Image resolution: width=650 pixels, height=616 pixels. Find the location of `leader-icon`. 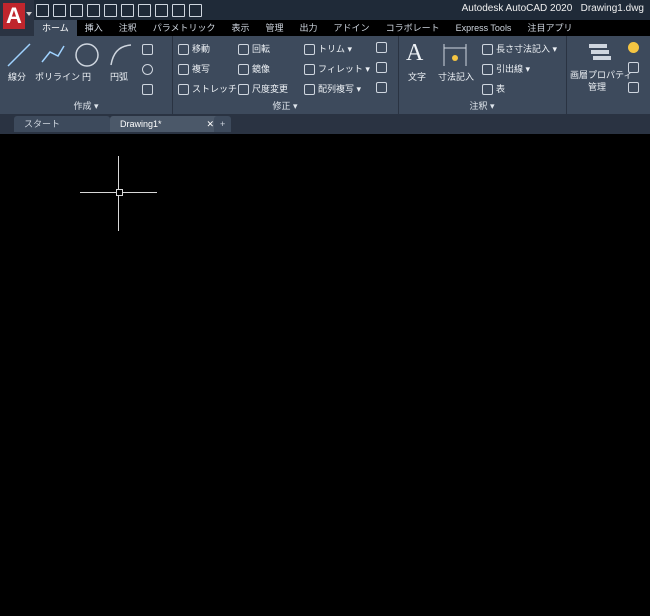

leader-icon is located at coordinates (487, 70).